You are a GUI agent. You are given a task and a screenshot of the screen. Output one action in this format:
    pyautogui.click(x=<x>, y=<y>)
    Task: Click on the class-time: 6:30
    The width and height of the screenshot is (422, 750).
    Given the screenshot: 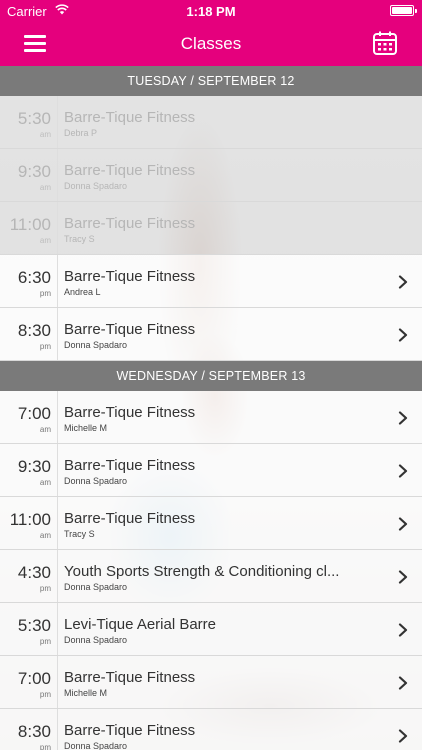 What is the action you would take?
    pyautogui.click(x=34, y=277)
    